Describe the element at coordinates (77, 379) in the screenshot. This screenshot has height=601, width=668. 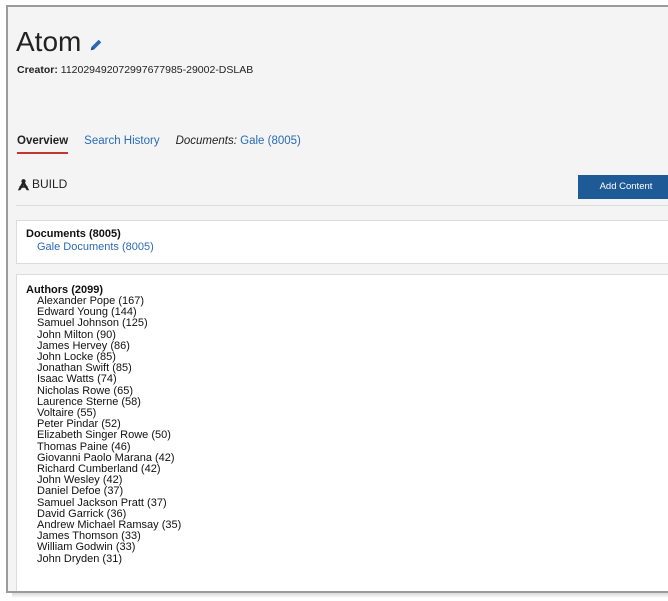
I see `author-item: Isaac Watts (74)` at that location.